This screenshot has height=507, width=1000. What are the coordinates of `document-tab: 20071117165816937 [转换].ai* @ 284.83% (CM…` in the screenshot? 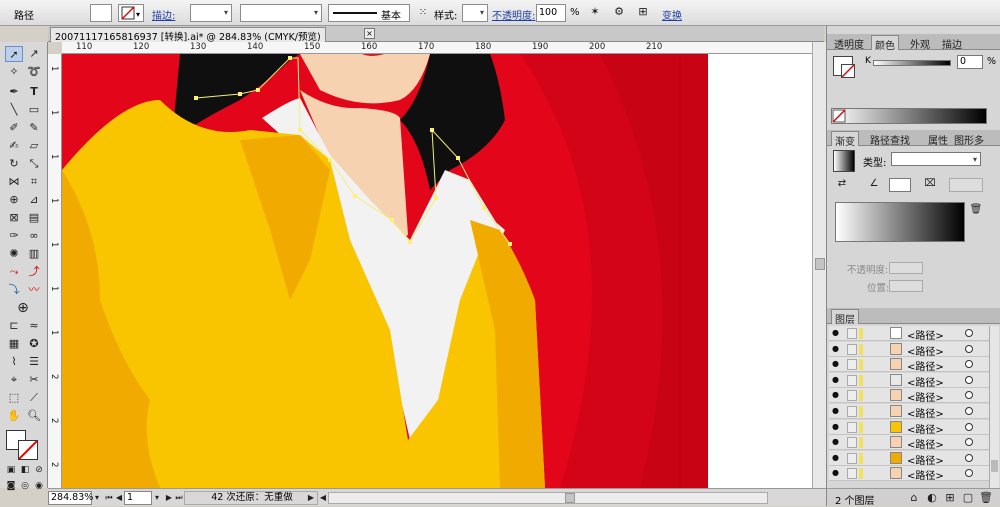 It's located at (188, 35).